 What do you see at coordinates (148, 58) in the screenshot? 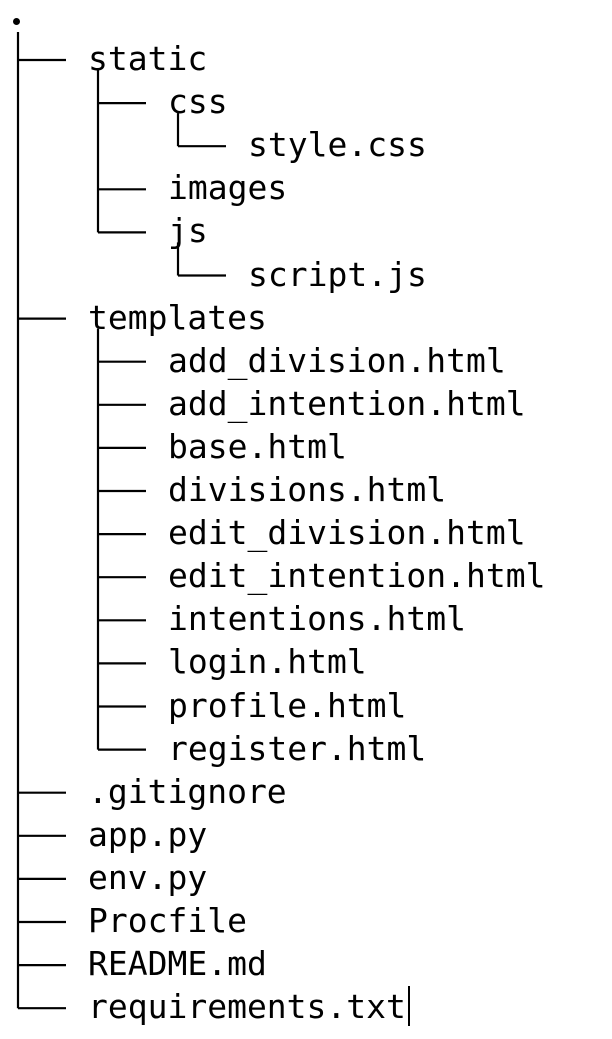
I see `tree-folder-label: static` at bounding box center [148, 58].